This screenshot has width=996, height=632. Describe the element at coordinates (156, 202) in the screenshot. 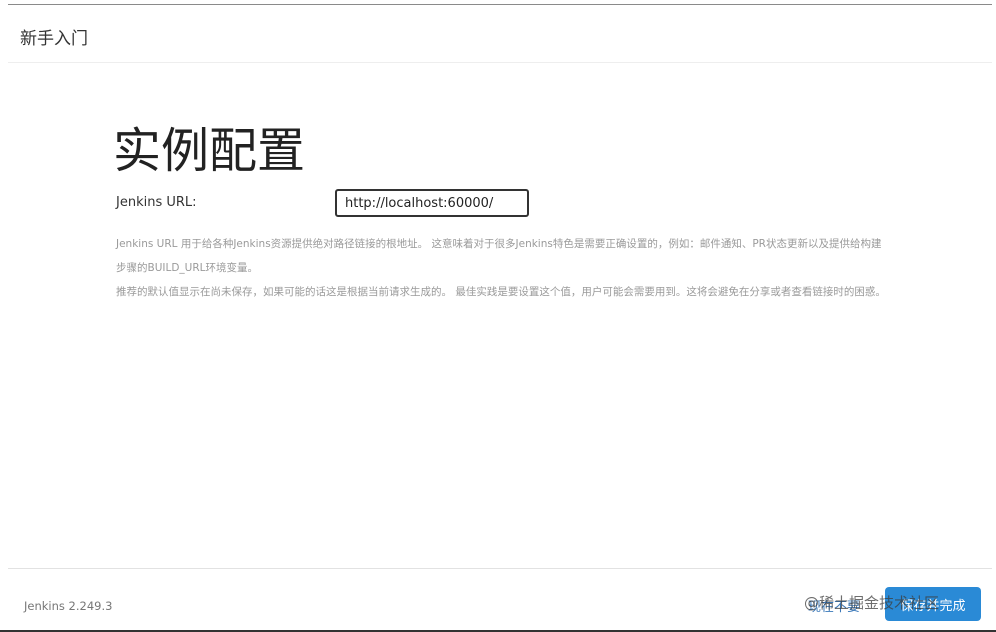

I see `jenkins-url-label: Jenkins URL:` at that location.